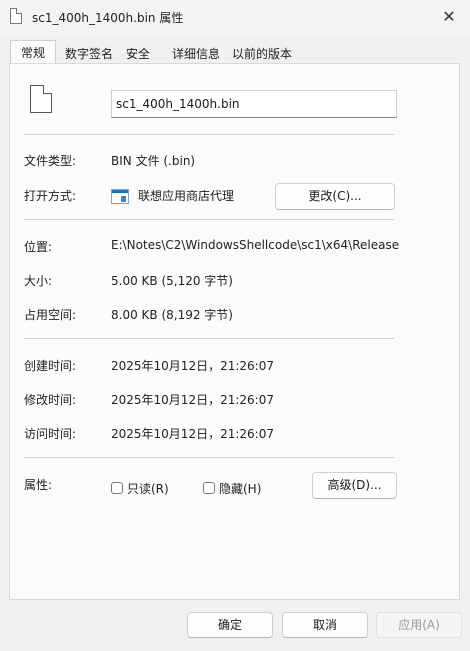 The image size is (470, 651). What do you see at coordinates (38, 485) in the screenshot?
I see `attributes-label: 属性:` at bounding box center [38, 485].